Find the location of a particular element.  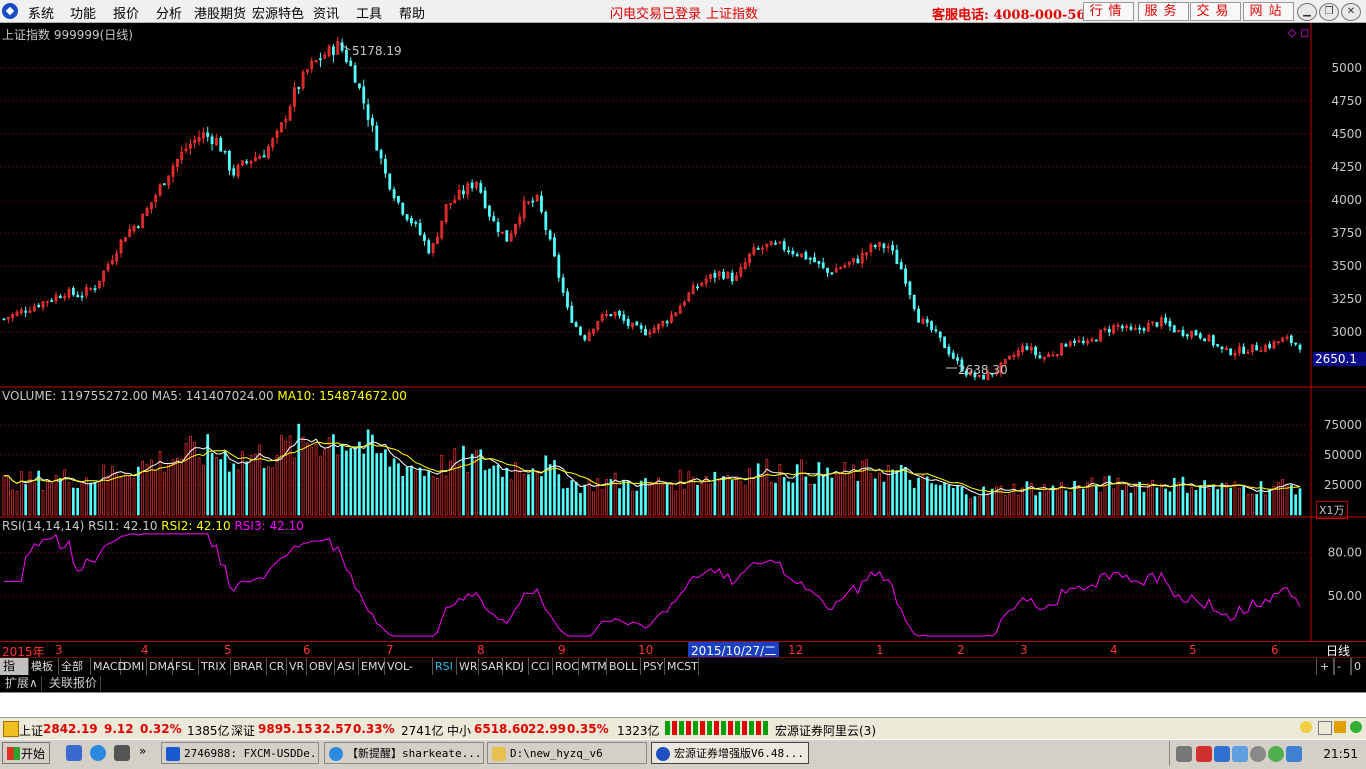

indicator-tab-rsi: RSI is located at coordinates (444, 666).